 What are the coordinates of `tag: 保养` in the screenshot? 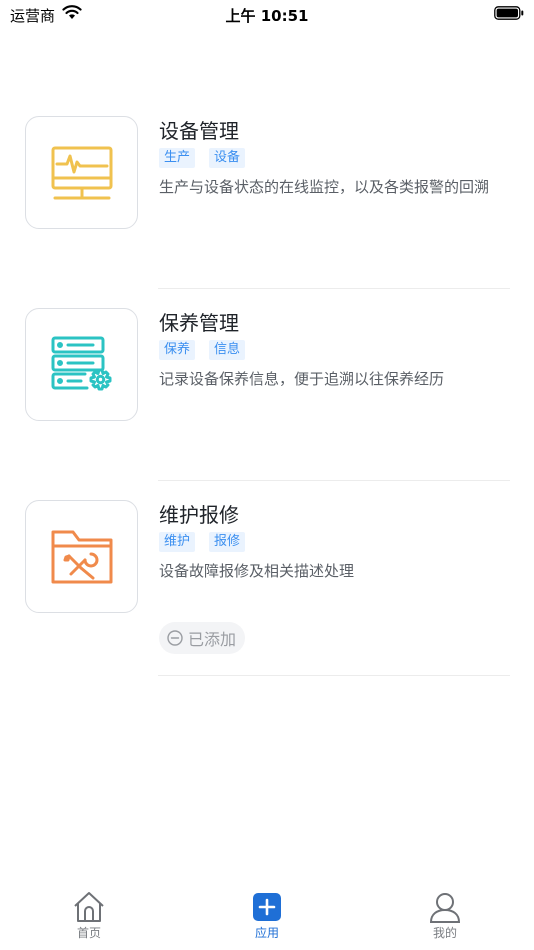 It's located at (177, 350).